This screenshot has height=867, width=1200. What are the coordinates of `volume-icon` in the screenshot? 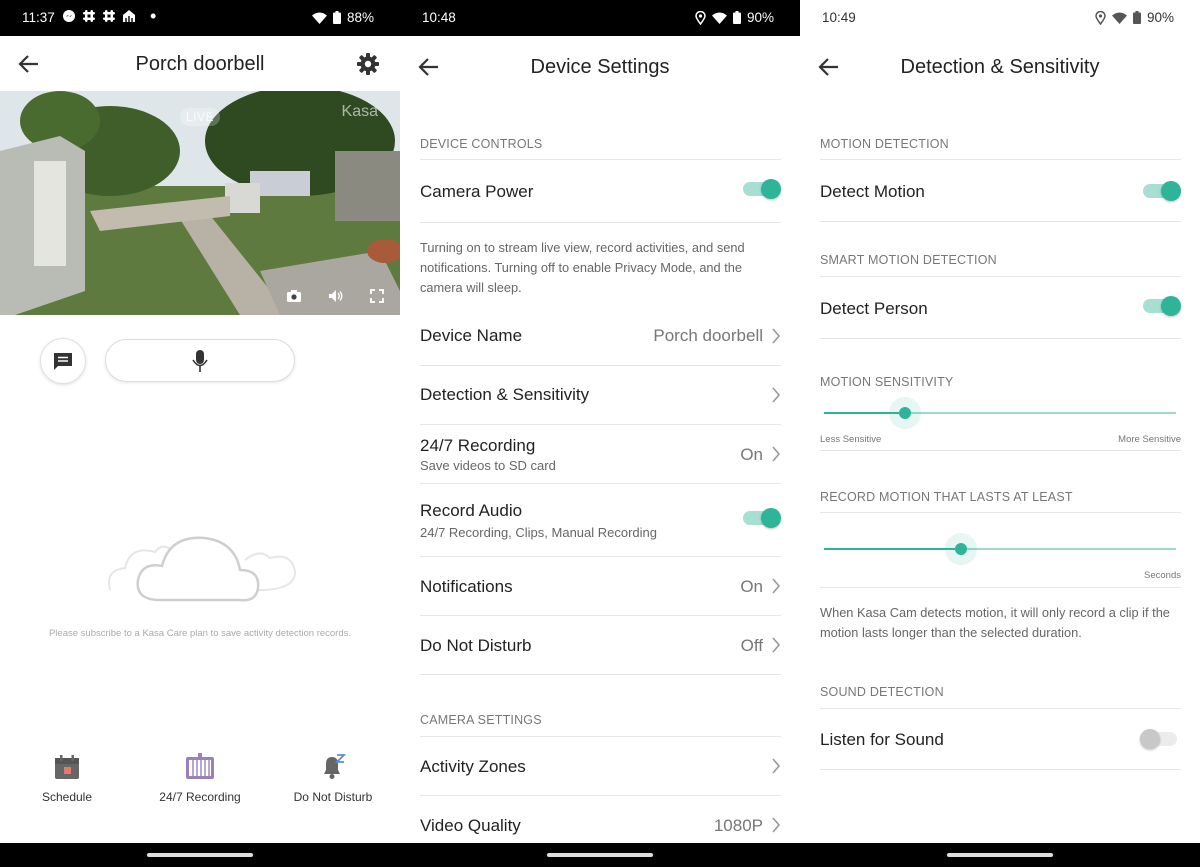 It's located at (336, 296).